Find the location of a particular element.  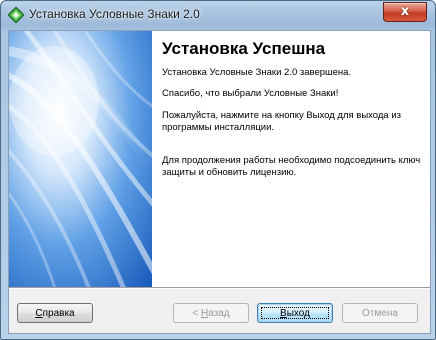

button-bar-divider is located at coordinates (219, 288).